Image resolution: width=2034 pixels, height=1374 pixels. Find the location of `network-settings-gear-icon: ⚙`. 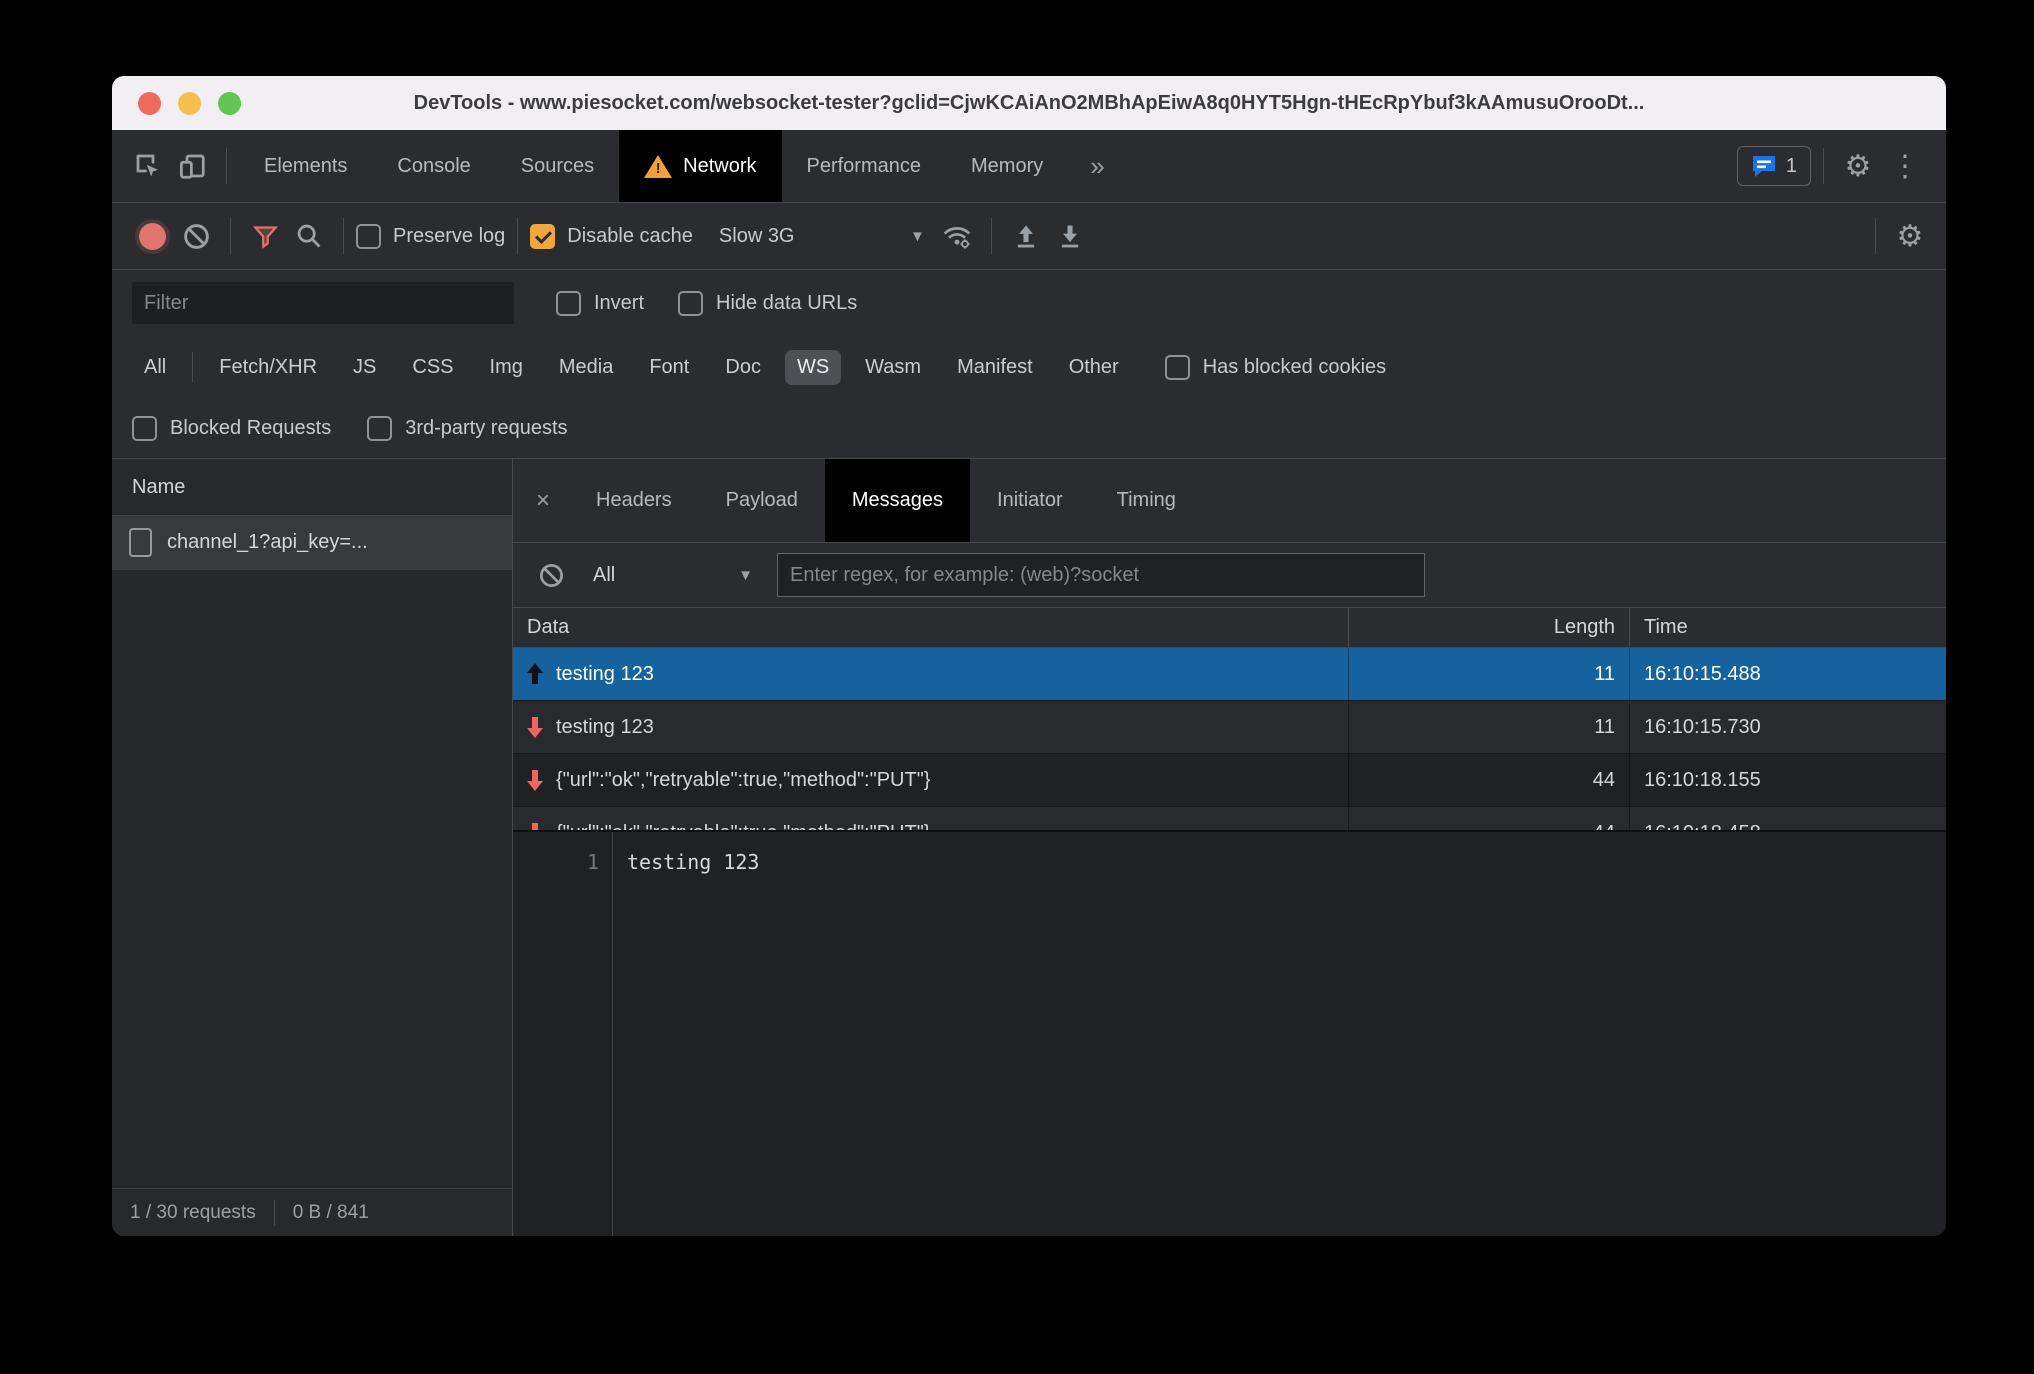

network-settings-gear-icon: ⚙ is located at coordinates (1910, 236).